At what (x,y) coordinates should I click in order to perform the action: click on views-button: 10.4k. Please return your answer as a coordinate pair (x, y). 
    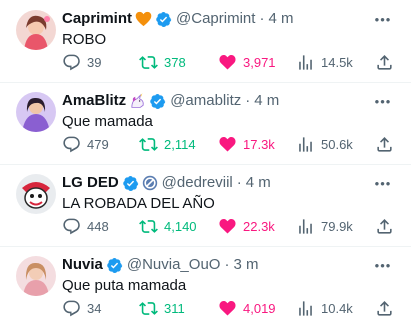
    Looking at the image, I should click on (324, 308).